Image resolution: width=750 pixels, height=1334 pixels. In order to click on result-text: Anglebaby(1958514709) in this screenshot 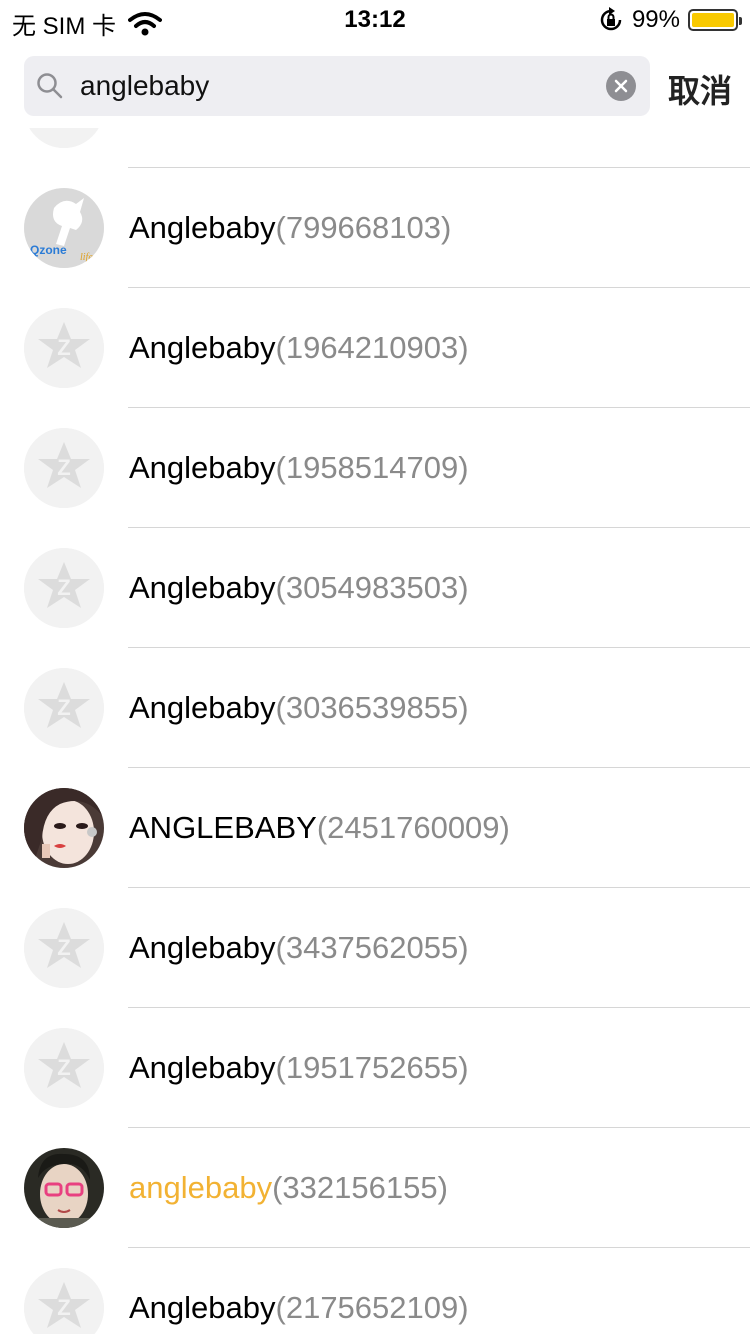, I will do `click(299, 468)`.